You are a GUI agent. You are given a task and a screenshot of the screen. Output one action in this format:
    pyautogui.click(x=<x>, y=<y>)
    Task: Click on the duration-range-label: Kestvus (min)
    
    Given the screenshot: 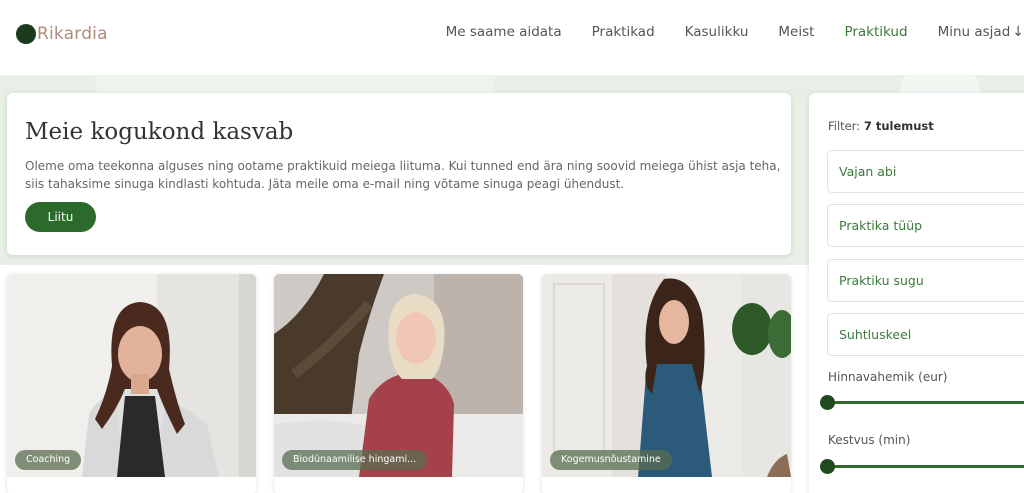 What is the action you would take?
    pyautogui.click(x=869, y=440)
    